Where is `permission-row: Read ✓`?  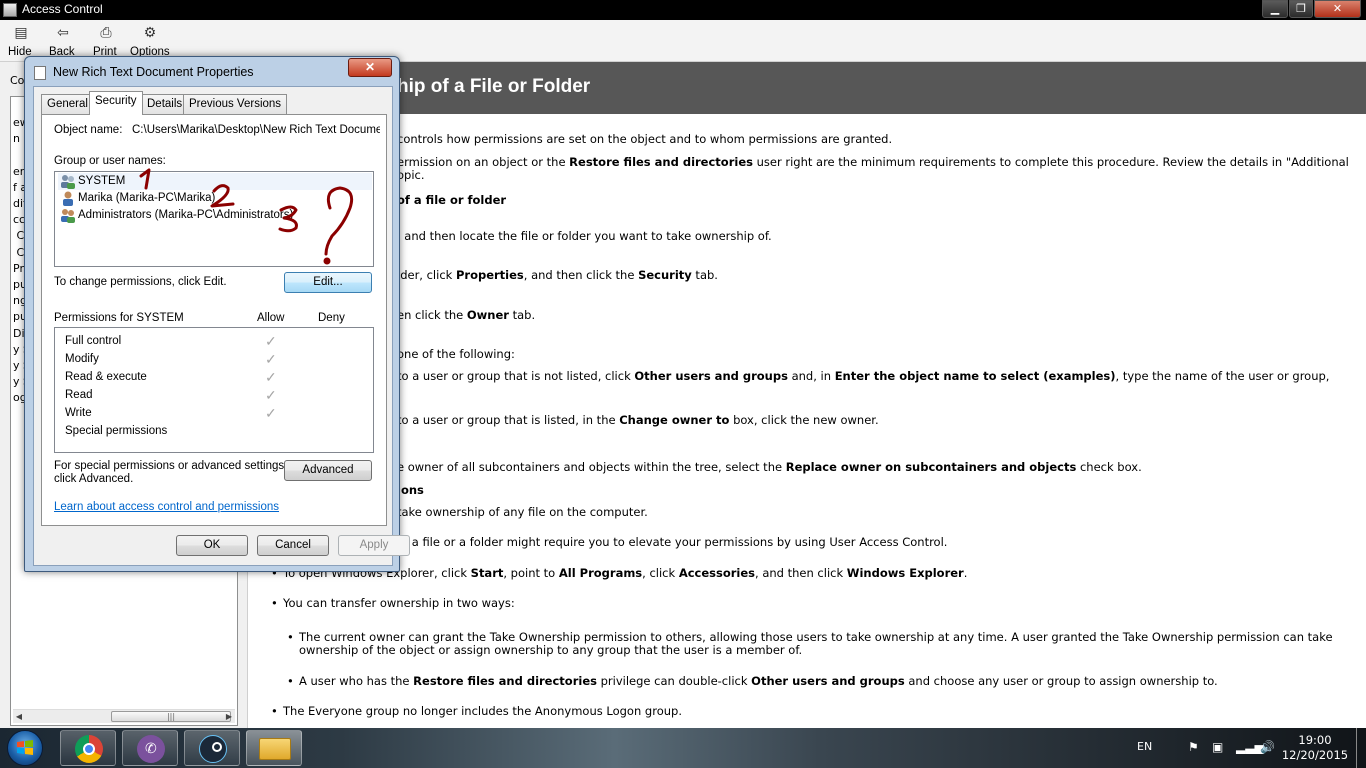 permission-row: Read ✓ is located at coordinates (215, 396).